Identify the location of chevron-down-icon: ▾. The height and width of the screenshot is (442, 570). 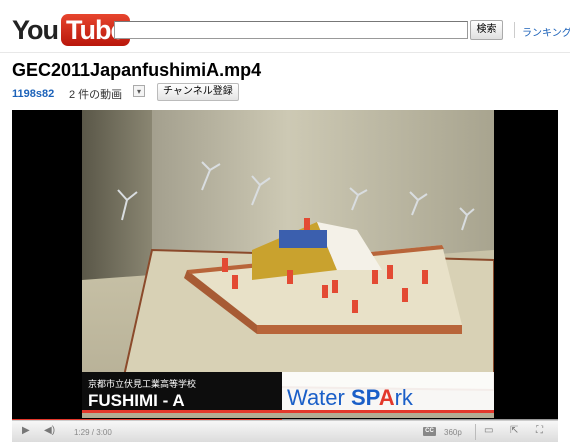
(139, 91).